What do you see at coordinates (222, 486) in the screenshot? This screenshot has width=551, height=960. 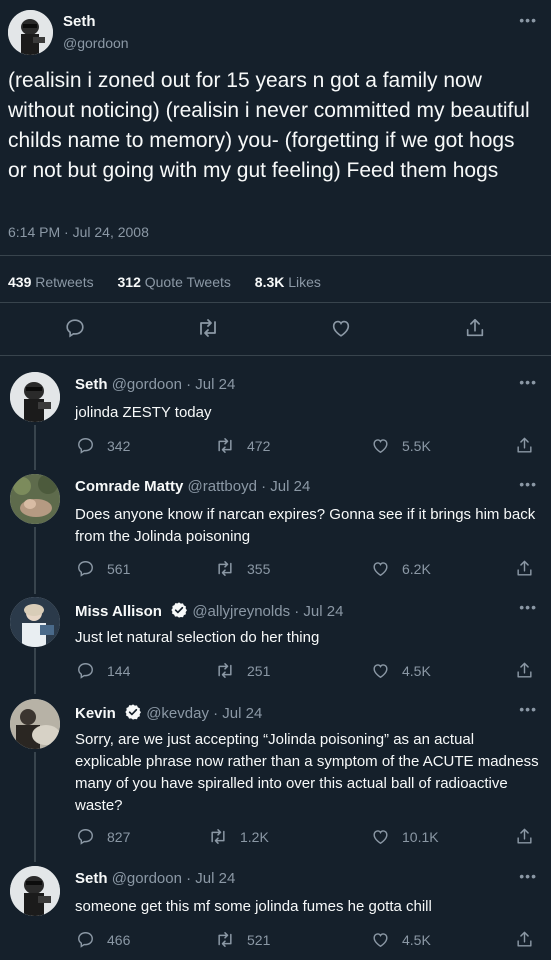 I see `author-handle: @rattboyd` at bounding box center [222, 486].